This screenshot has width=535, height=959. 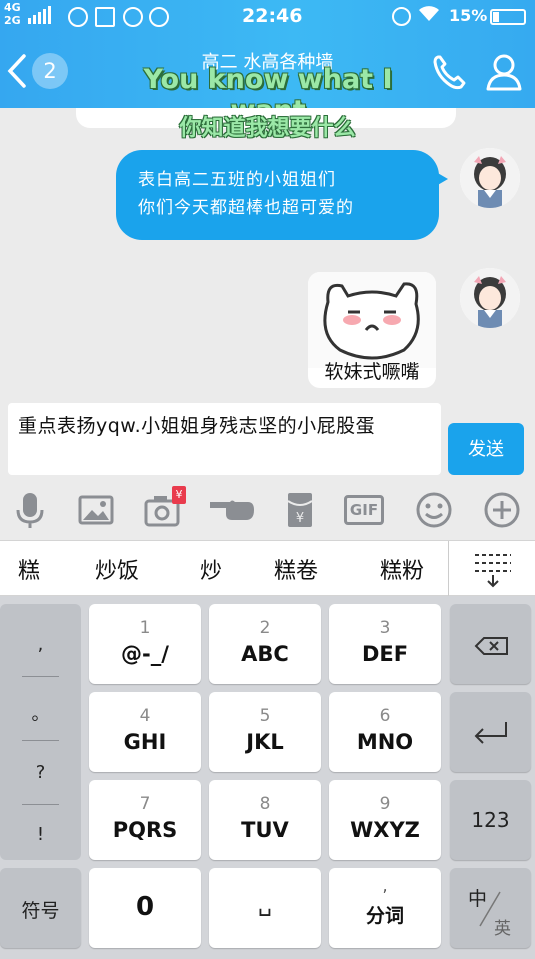 I want to click on key-number: 4, so click(x=145, y=716).